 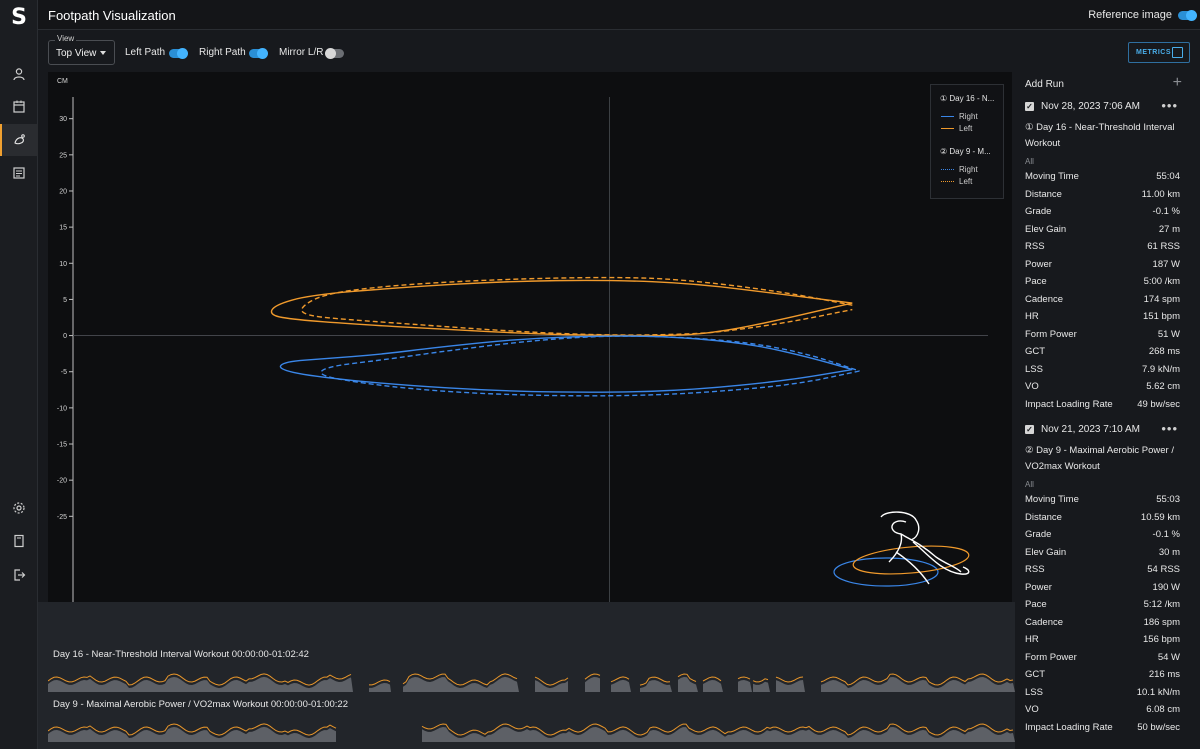 What do you see at coordinates (1177, 52) in the screenshot?
I see `chart-icon` at bounding box center [1177, 52].